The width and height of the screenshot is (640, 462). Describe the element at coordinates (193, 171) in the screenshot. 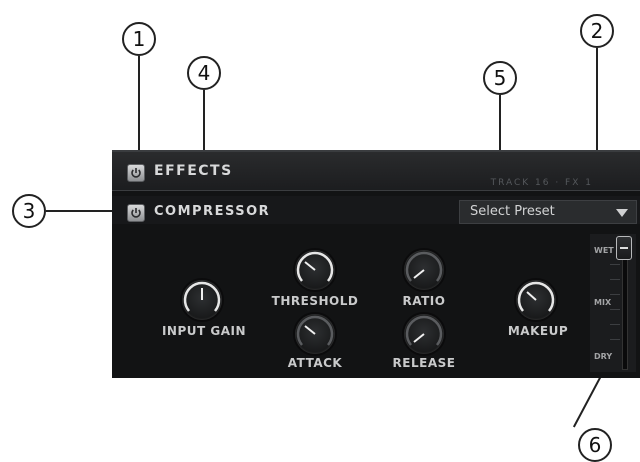

I see `effects-title: EFFECTS` at that location.